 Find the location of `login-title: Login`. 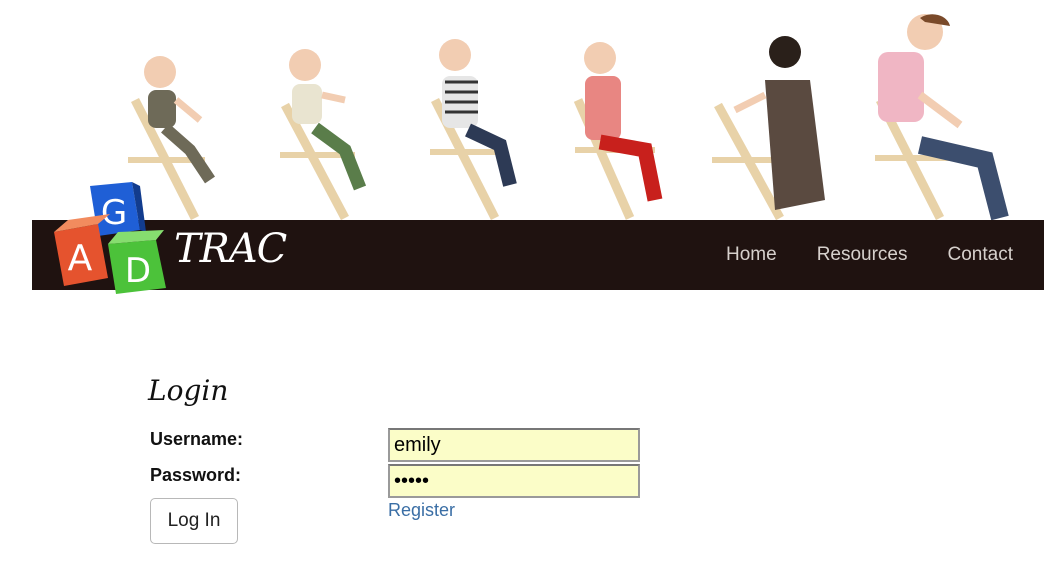

login-title: Login is located at coordinates (188, 390).